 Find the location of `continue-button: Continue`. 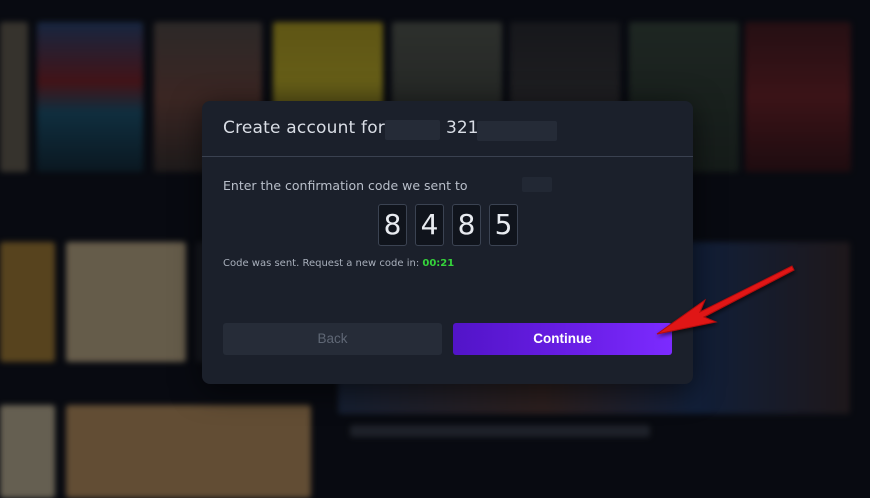

continue-button: Continue is located at coordinates (562, 339).